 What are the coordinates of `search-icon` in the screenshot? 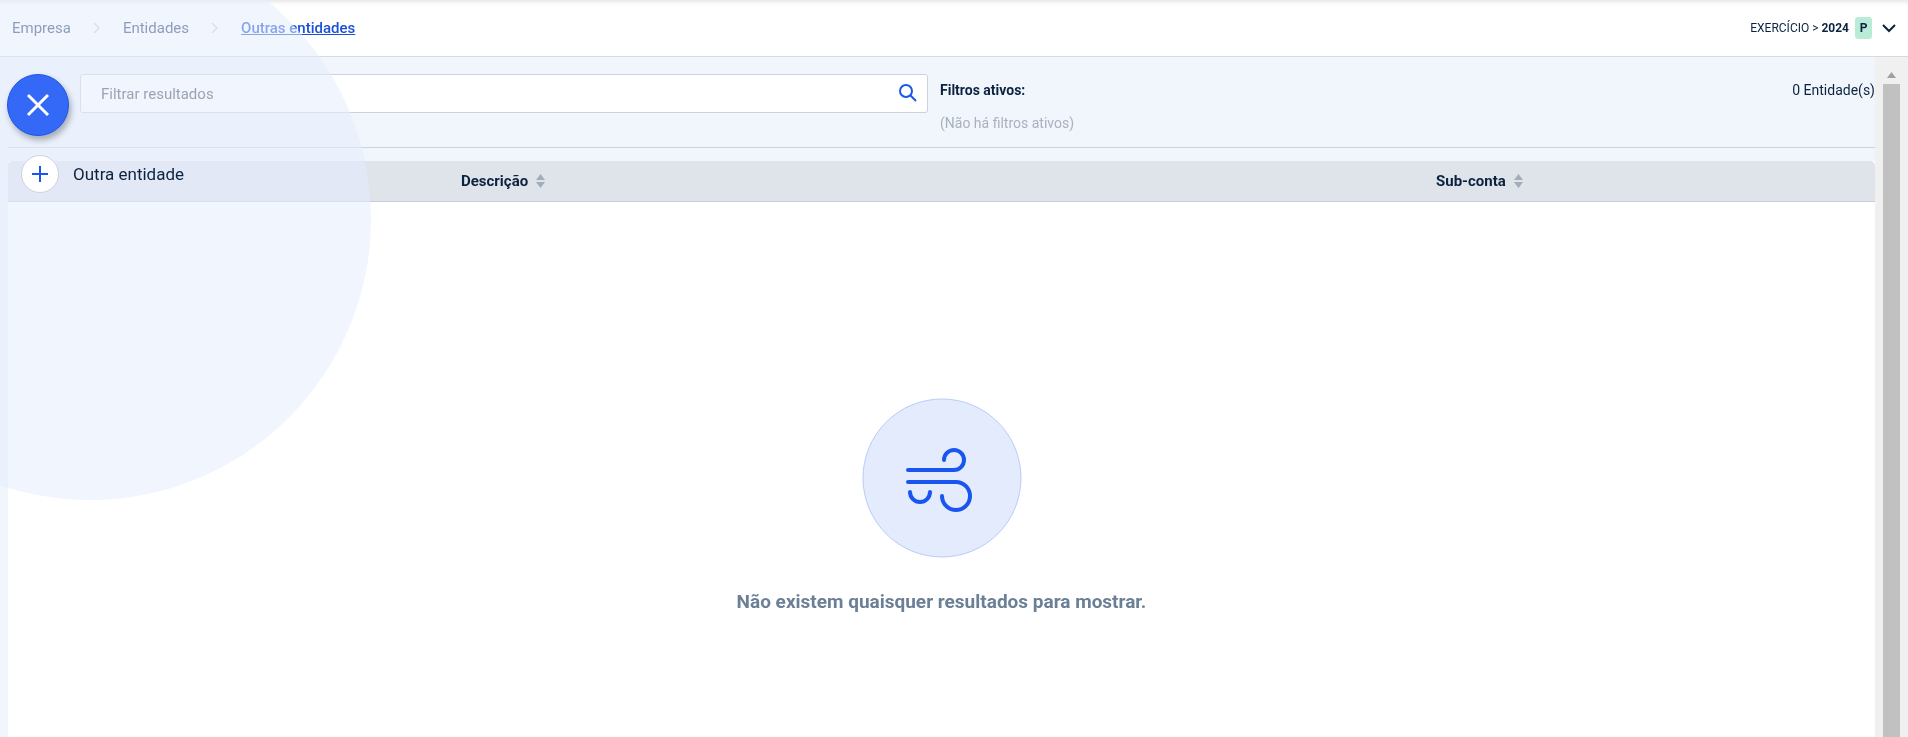 It's located at (908, 93).